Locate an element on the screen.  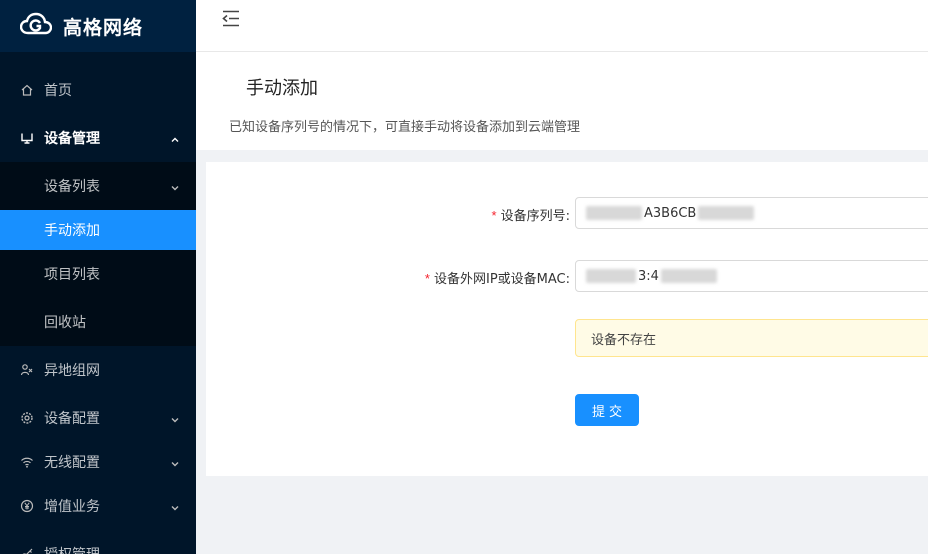
logo: 高格网络 is located at coordinates (98, 26).